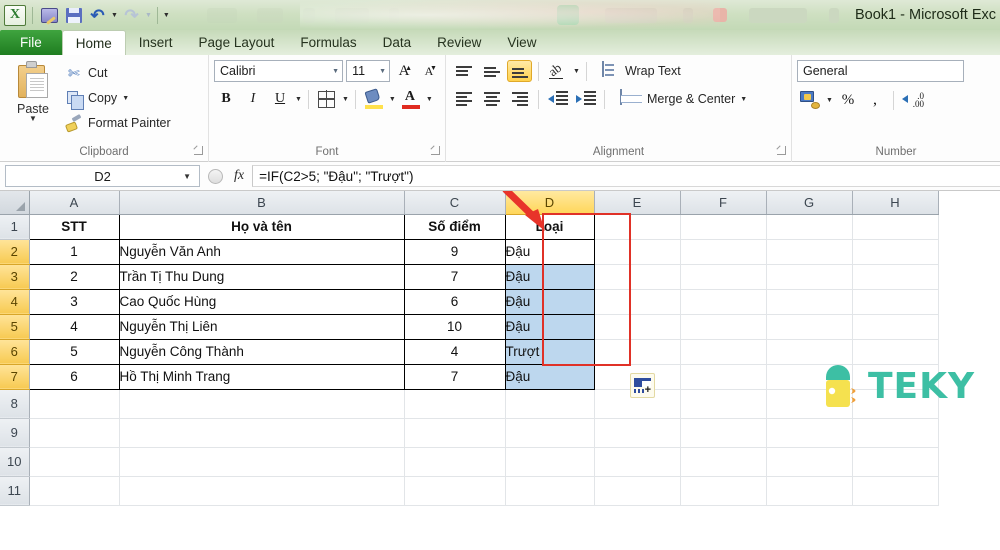 This screenshot has height=550, width=1000. Describe the element at coordinates (15, 327) in the screenshot. I see `row-header-5: 5` at that location.